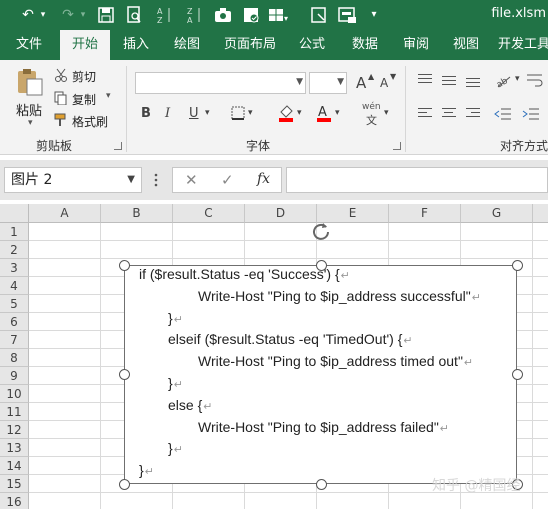  I want to click on row-header: 1, so click(14, 232).